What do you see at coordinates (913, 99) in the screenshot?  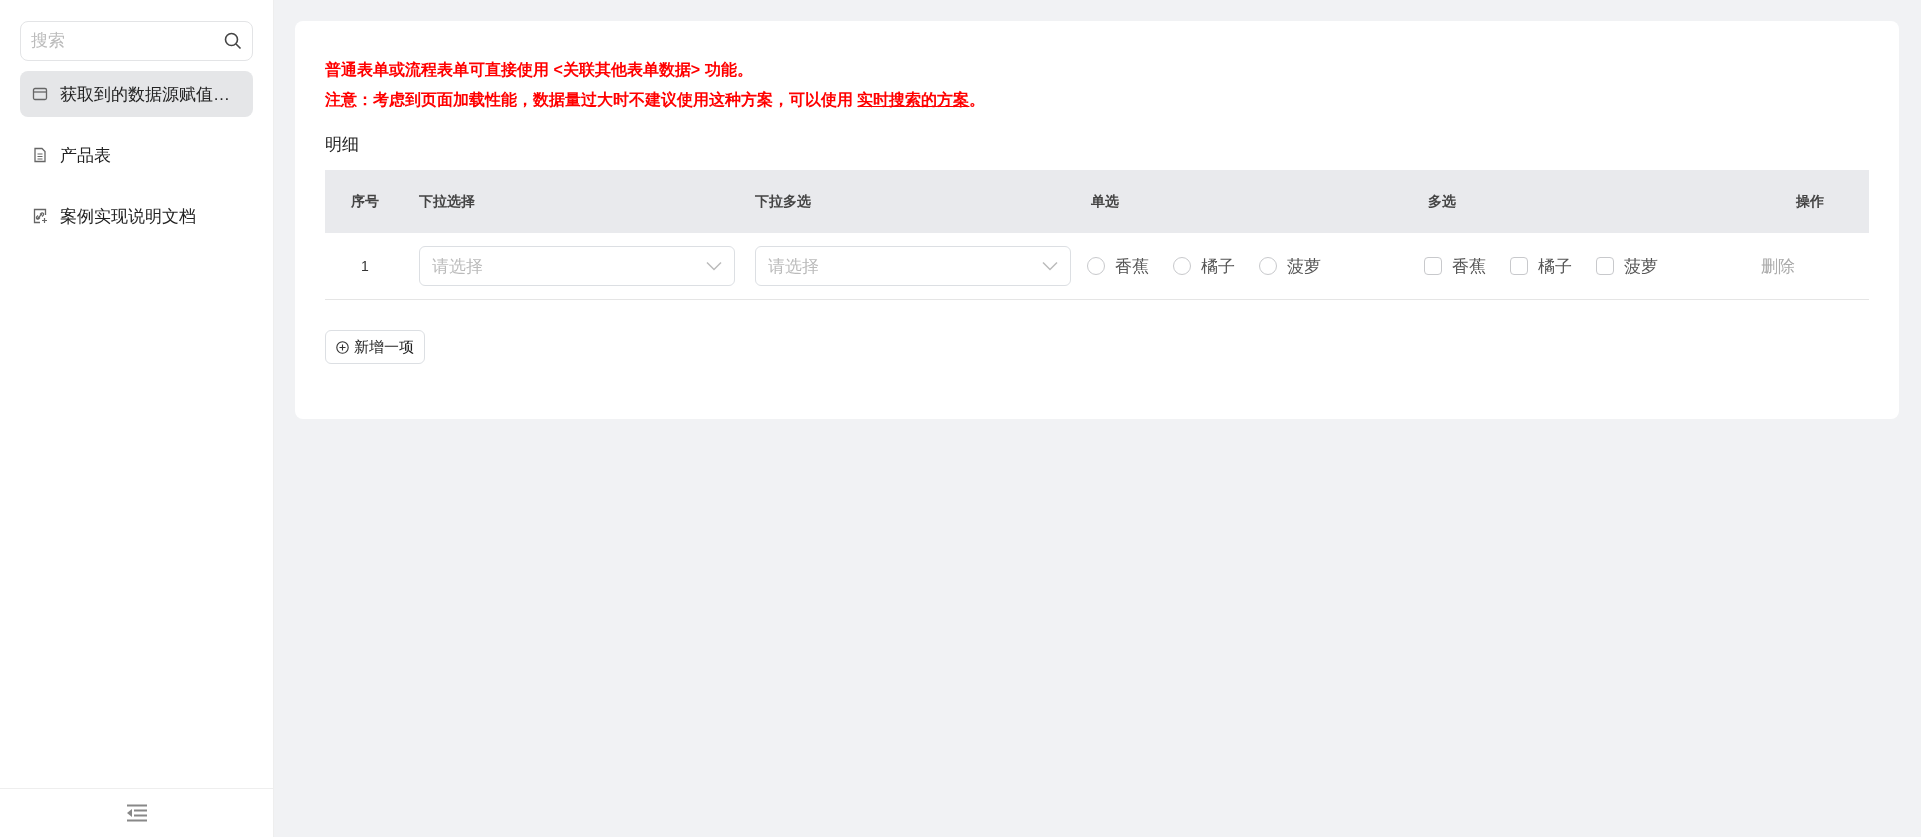 I see `realtime-search-link: 实时搜索的方案` at bounding box center [913, 99].